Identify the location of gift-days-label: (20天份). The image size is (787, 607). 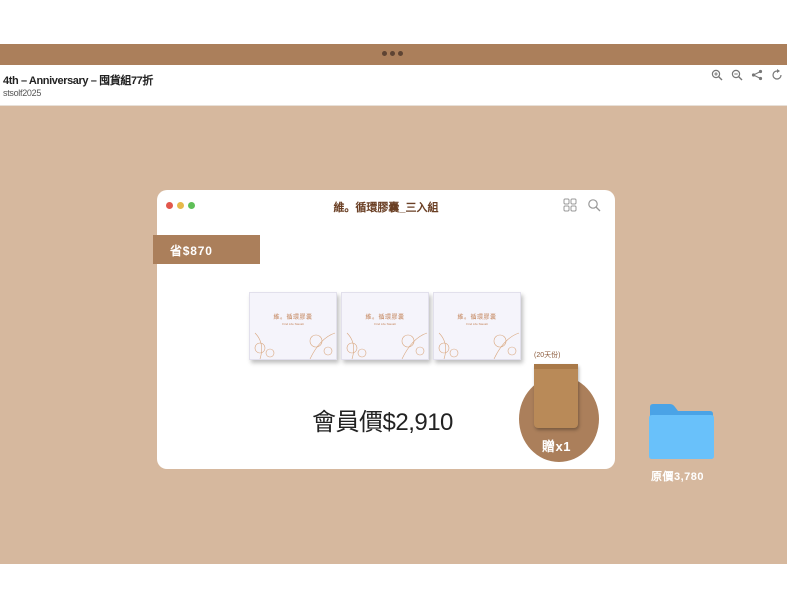
(547, 355).